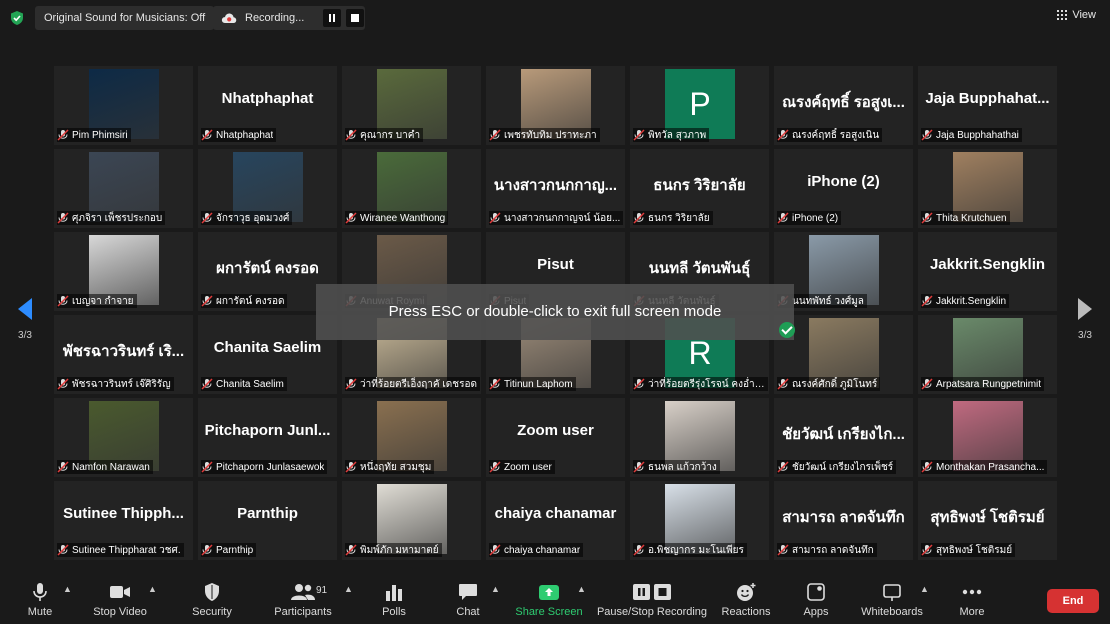  What do you see at coordinates (40, 598) in the screenshot?
I see `mute-button: Mute` at bounding box center [40, 598].